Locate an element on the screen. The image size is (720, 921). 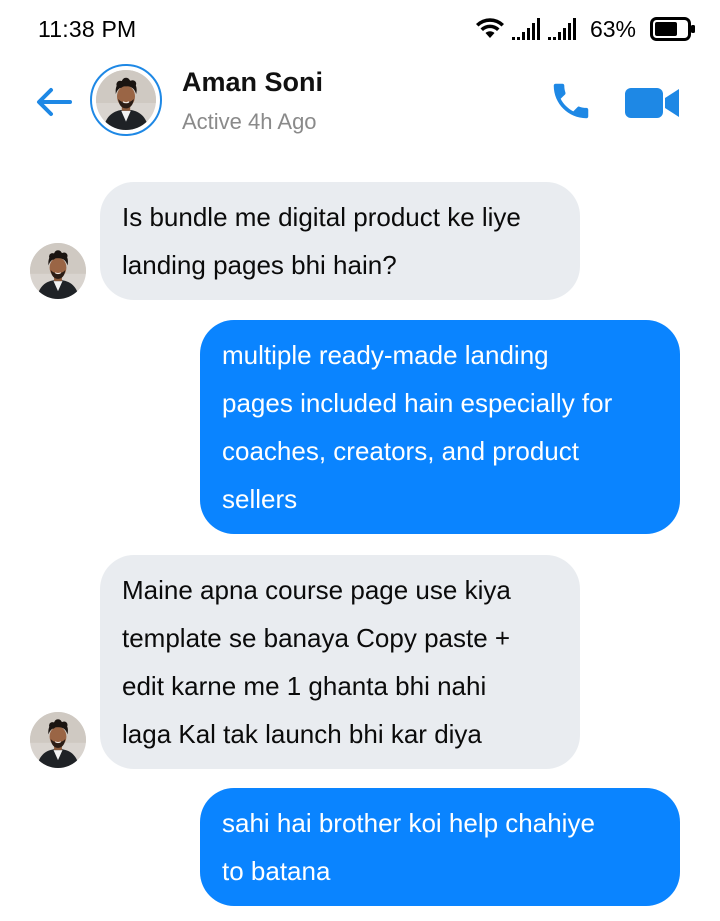
message-text: Is bundle me digital product ke liye is located at coordinates (321, 217).